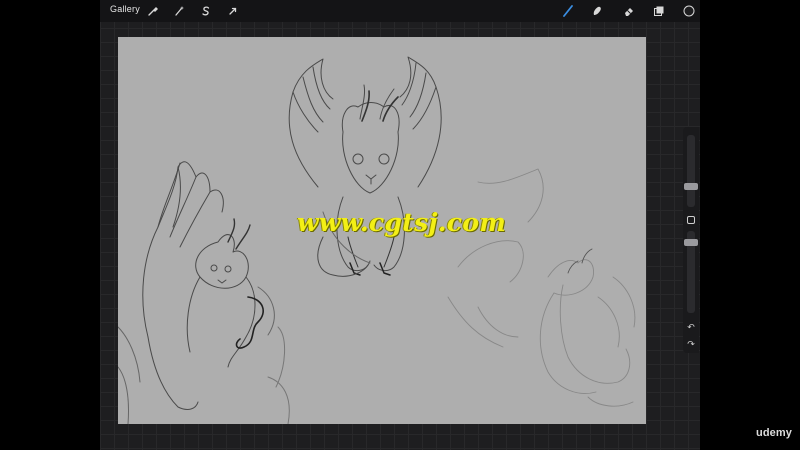  What do you see at coordinates (179, 11) in the screenshot?
I see `magic-wand-icon` at bounding box center [179, 11].